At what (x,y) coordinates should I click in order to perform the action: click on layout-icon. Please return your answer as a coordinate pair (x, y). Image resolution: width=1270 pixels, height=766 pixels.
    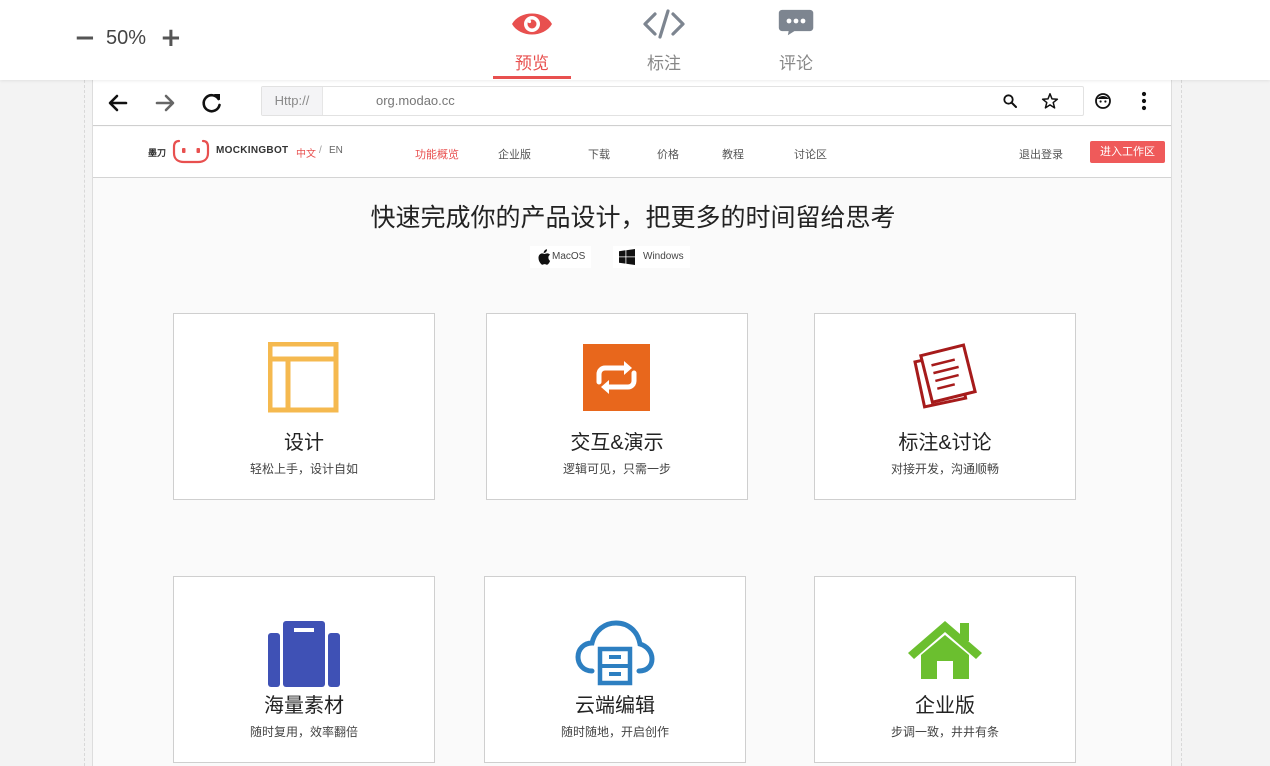
    Looking at the image, I should click on (303, 377).